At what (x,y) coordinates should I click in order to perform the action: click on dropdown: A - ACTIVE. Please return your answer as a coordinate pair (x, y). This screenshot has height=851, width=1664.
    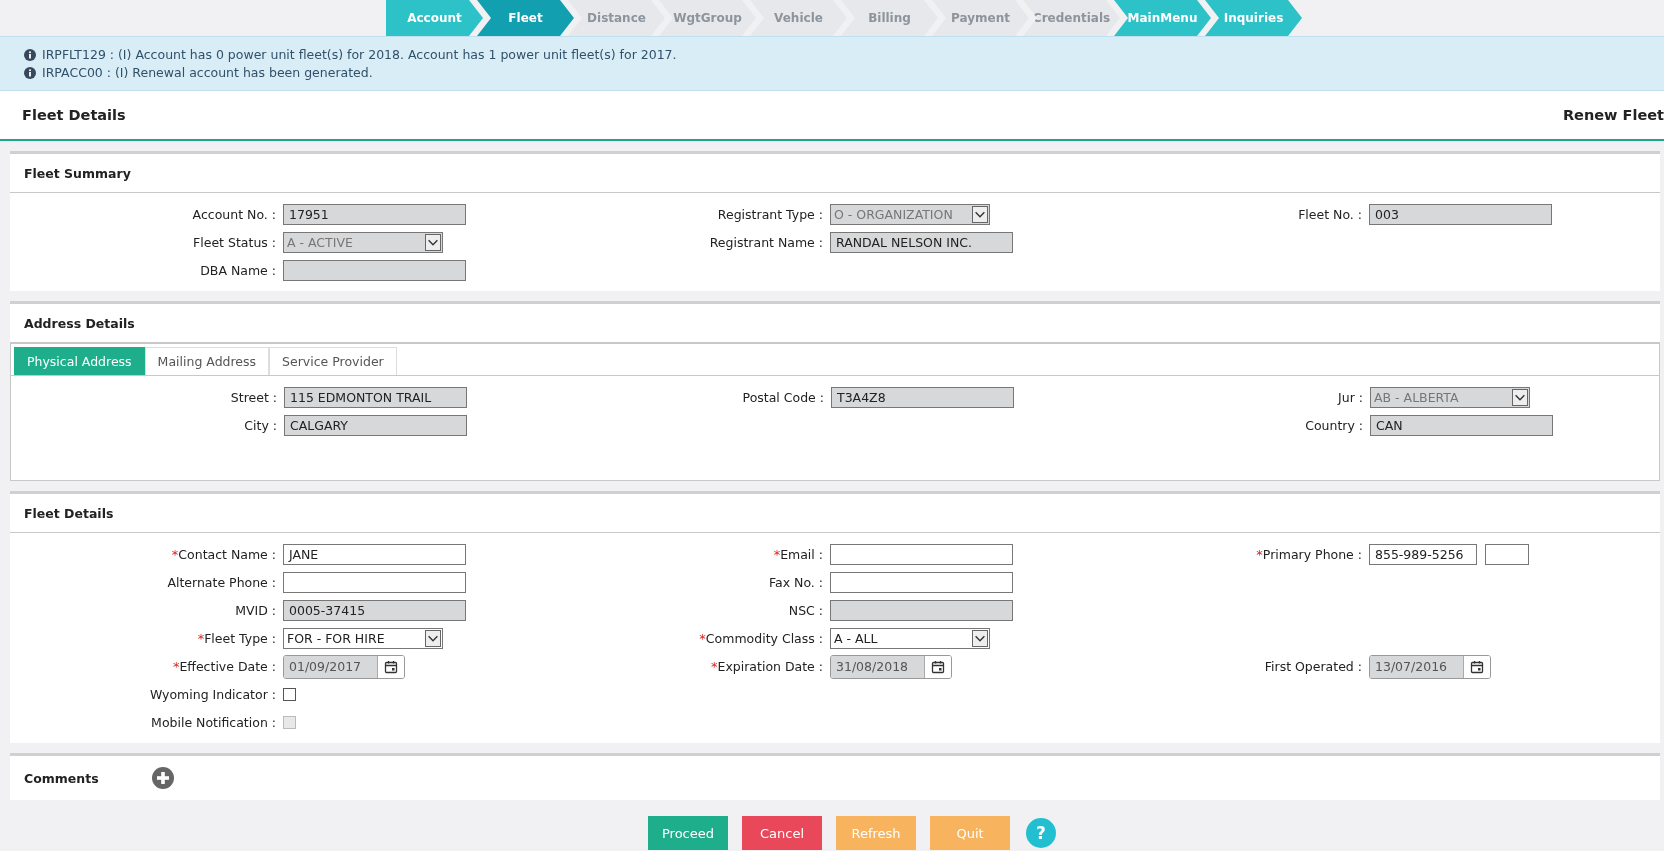
    Looking at the image, I should click on (363, 242).